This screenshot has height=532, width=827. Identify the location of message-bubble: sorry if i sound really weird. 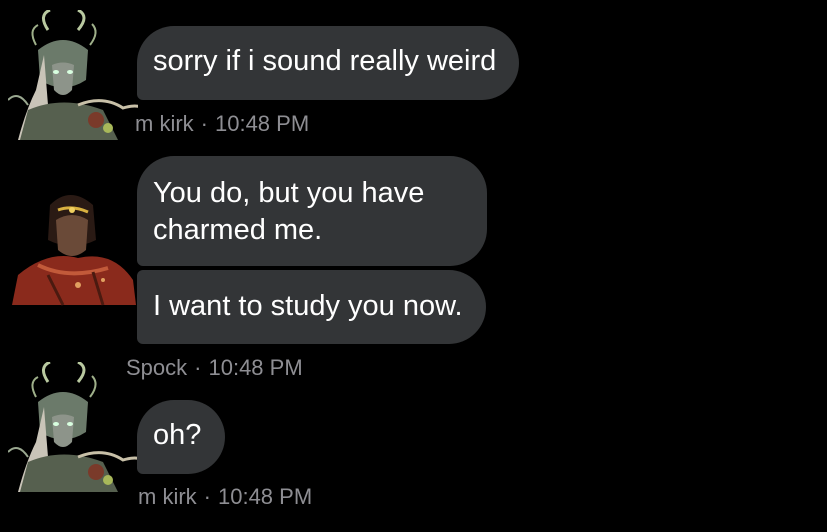
(328, 63).